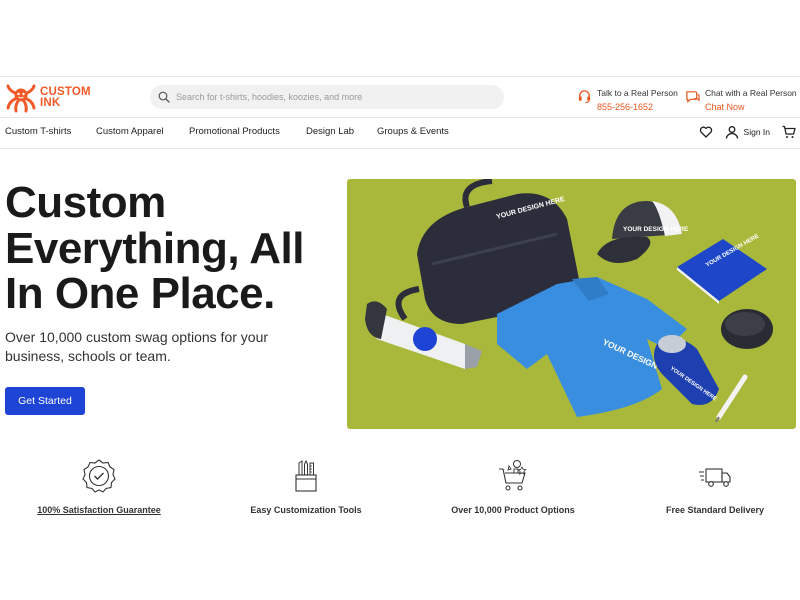 This screenshot has height=600, width=800. Describe the element at coordinates (38, 131) in the screenshot. I see `nav-item-custom-t-shirts: Custom T-shirts` at that location.